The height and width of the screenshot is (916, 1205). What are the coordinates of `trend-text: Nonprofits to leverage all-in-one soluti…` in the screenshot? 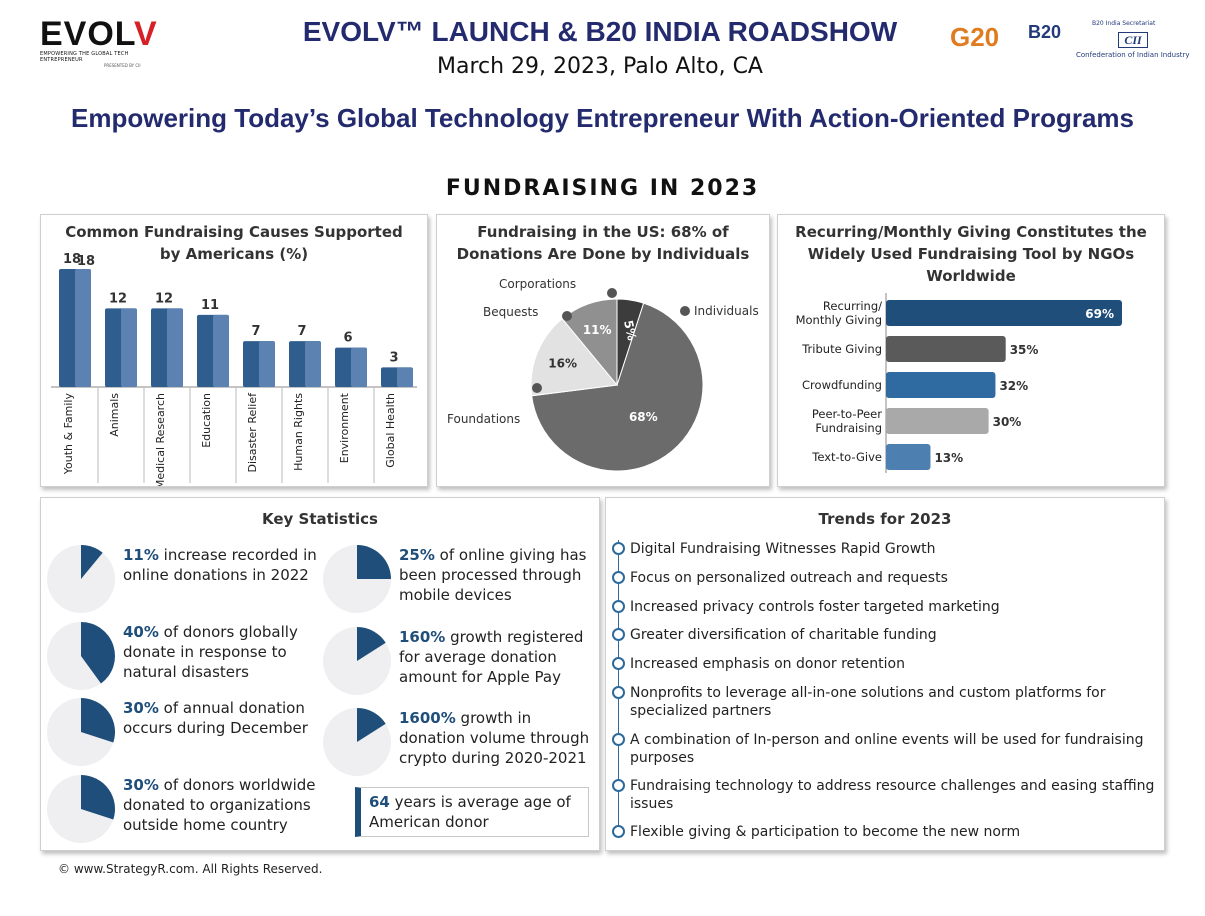 It's located at (868, 702).